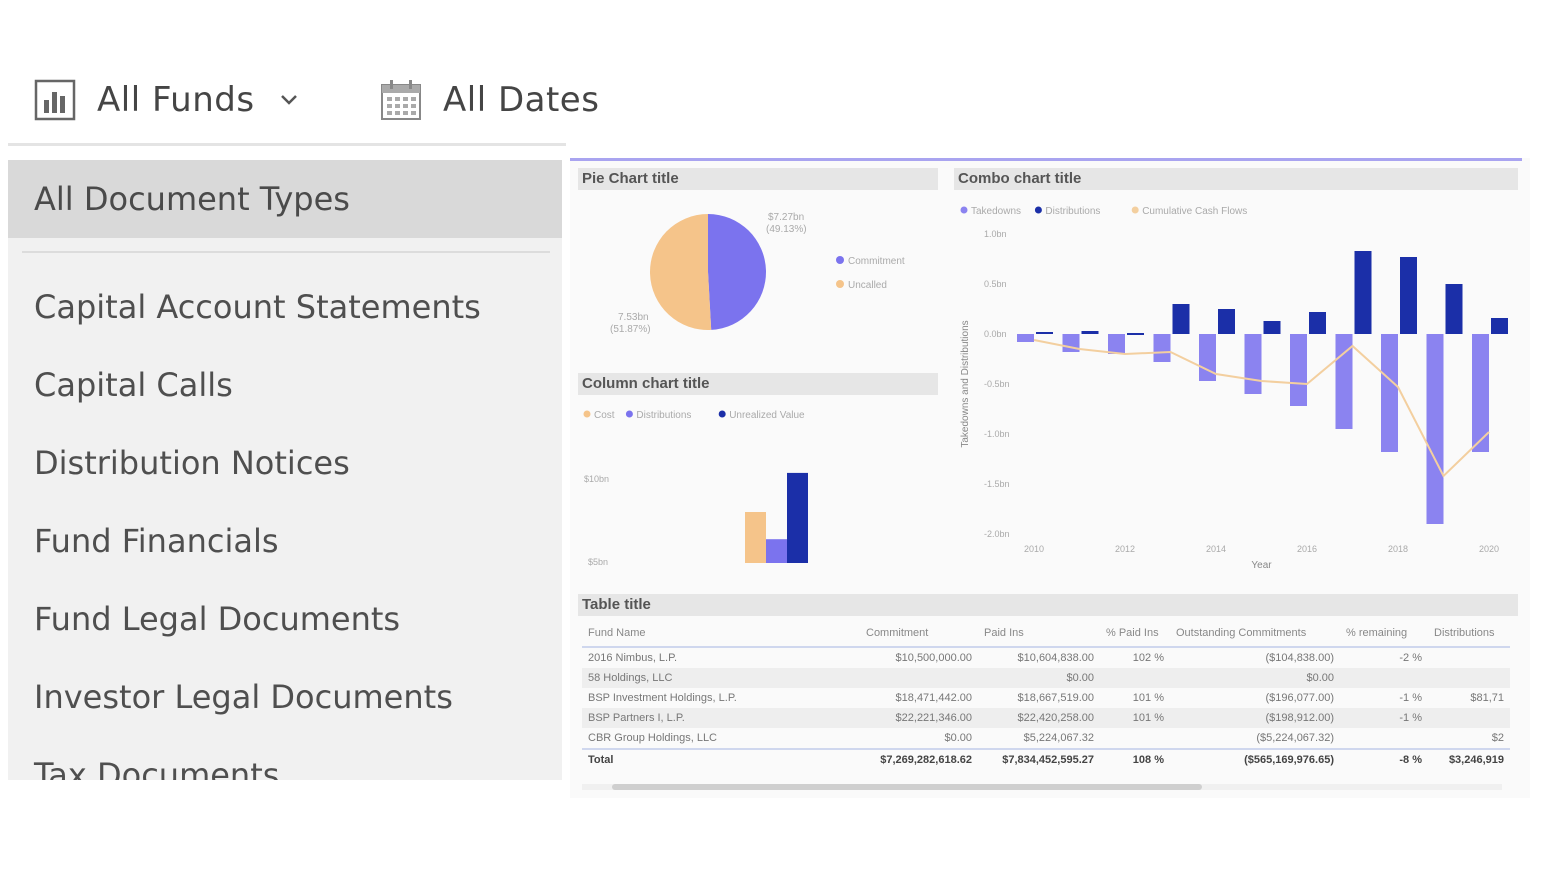  I want to click on sidebar-item-investor-legal-documents: Investor Legal Documents, so click(285, 697).